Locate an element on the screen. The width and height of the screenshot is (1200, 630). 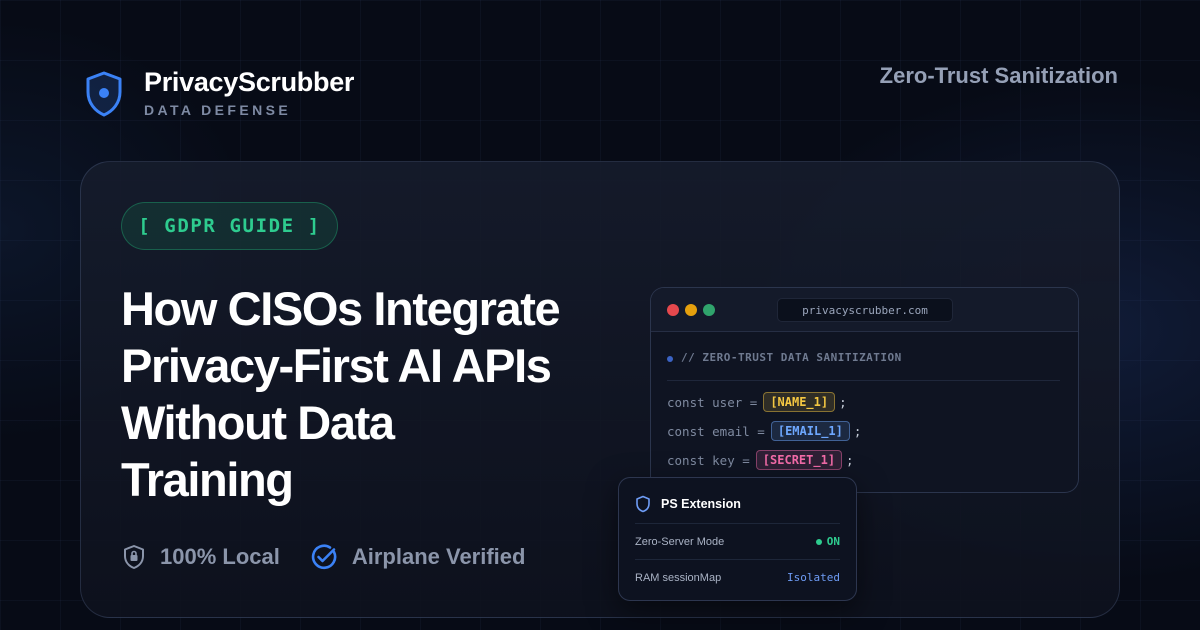
feature-badges: 100% Local Airplane Verified is located at coordinates (323, 557).